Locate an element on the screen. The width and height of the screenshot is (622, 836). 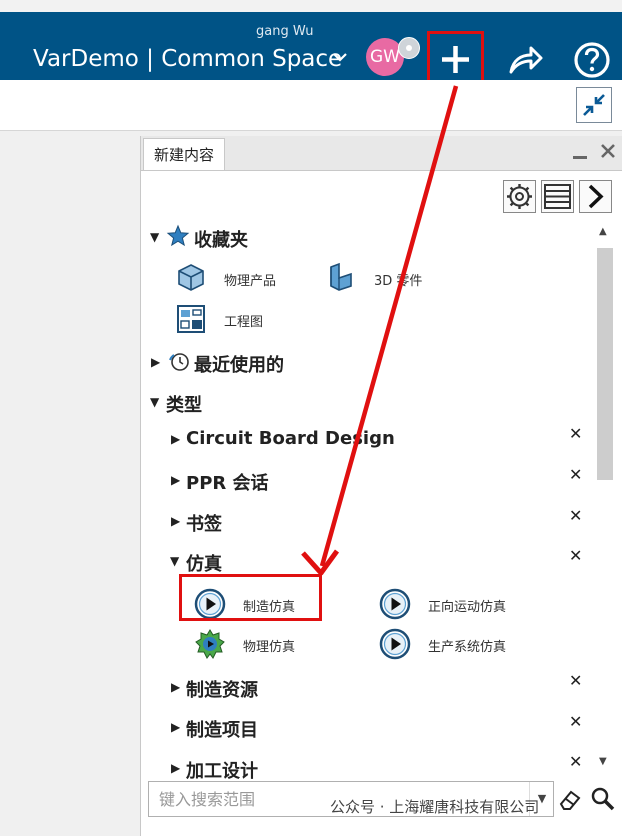
sim-item-production-system: 生产系统仿真 is located at coordinates (467, 645).